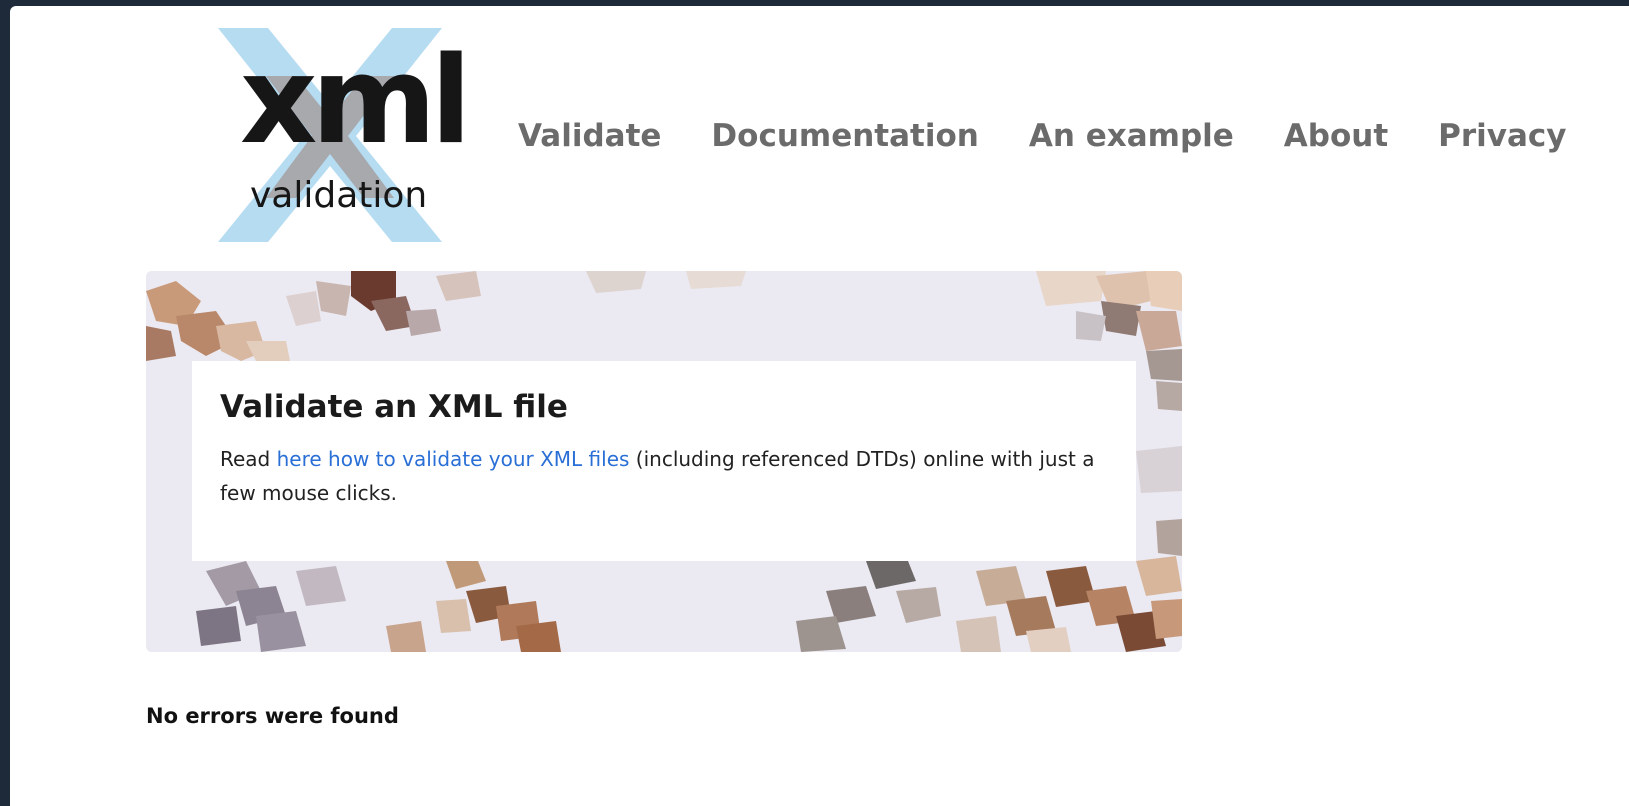 Image resolution: width=1629 pixels, height=806 pixels. What do you see at coordinates (1336, 136) in the screenshot?
I see `nav-about: About` at bounding box center [1336, 136].